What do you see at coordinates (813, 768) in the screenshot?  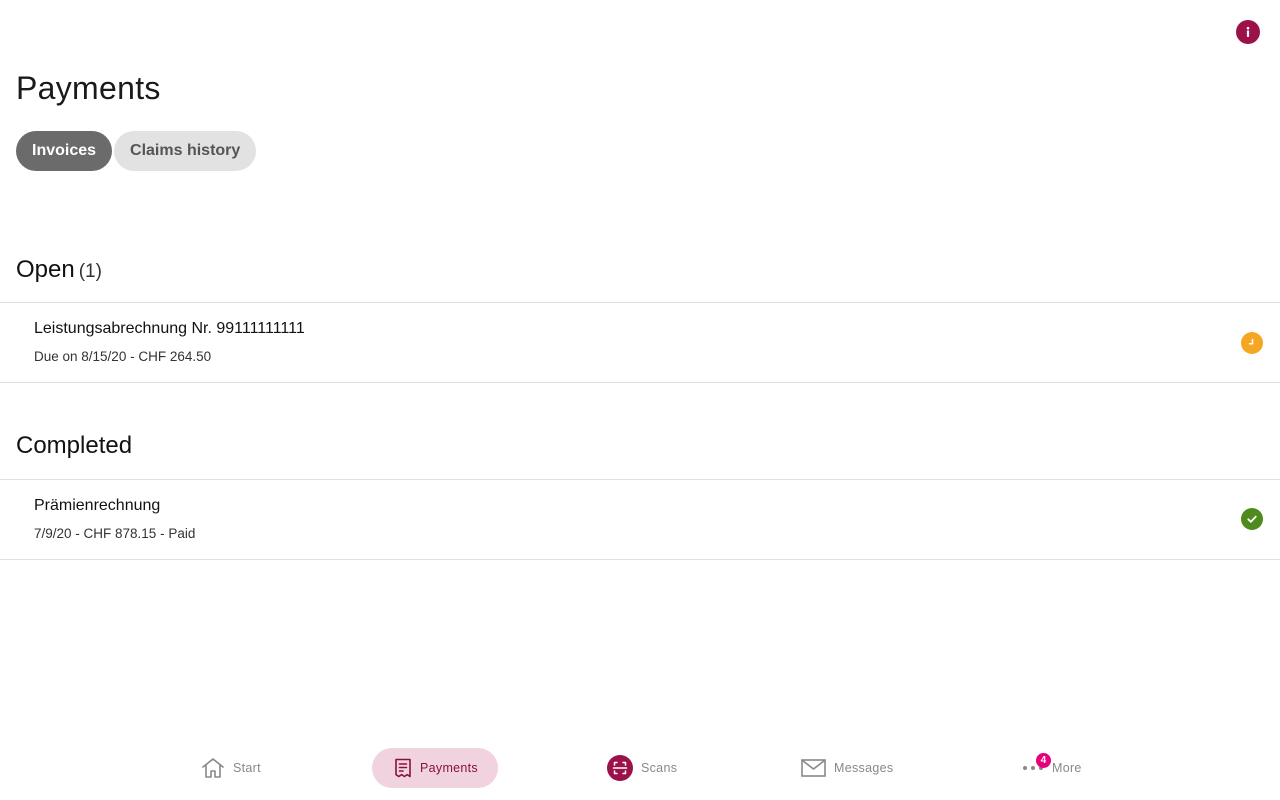 I see `envelope-icon` at bounding box center [813, 768].